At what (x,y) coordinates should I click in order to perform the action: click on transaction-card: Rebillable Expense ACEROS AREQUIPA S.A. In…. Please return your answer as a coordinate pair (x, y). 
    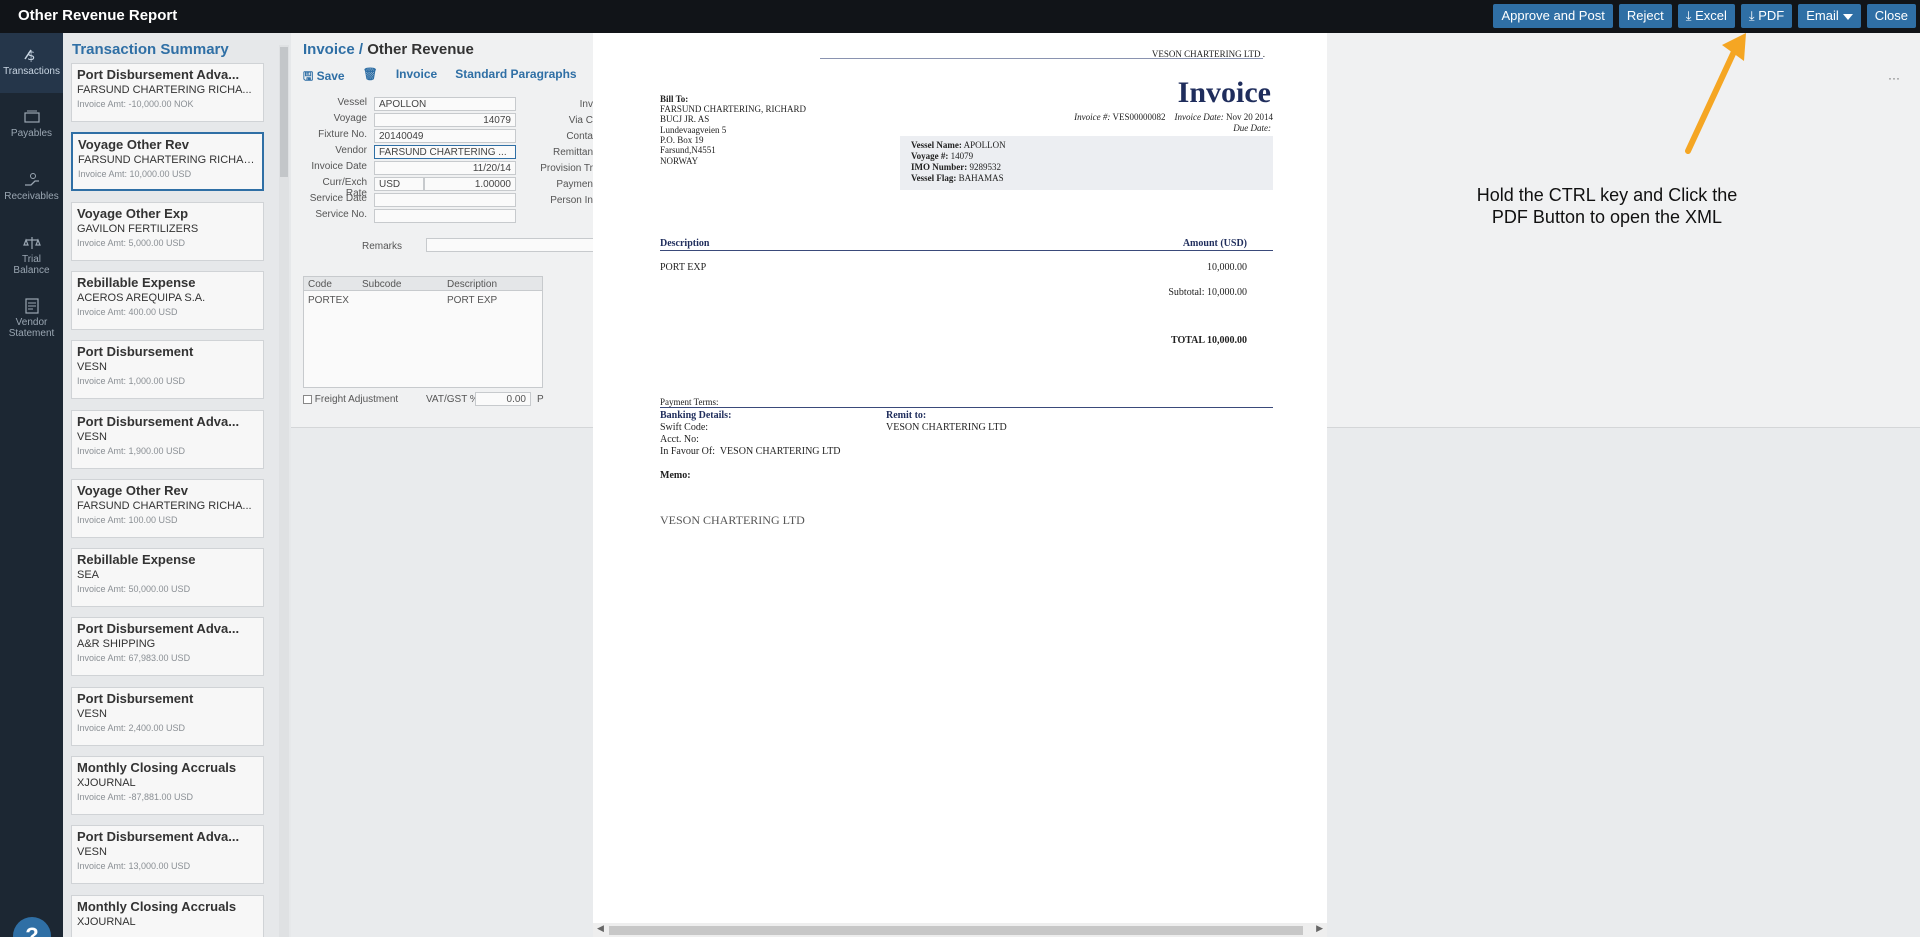
    Looking at the image, I should click on (167, 300).